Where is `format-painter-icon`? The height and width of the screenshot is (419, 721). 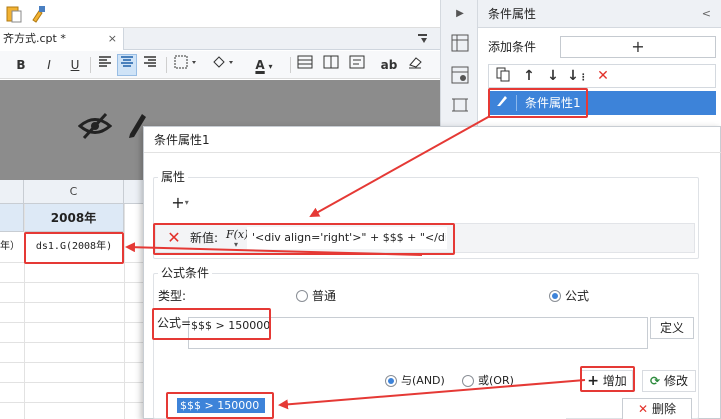 format-painter-icon is located at coordinates (38, 14).